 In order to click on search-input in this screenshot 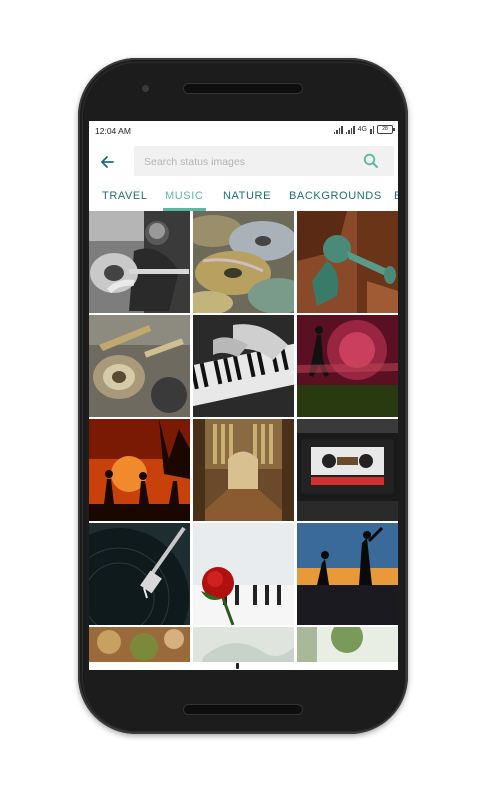, I will do `click(244, 162)`.